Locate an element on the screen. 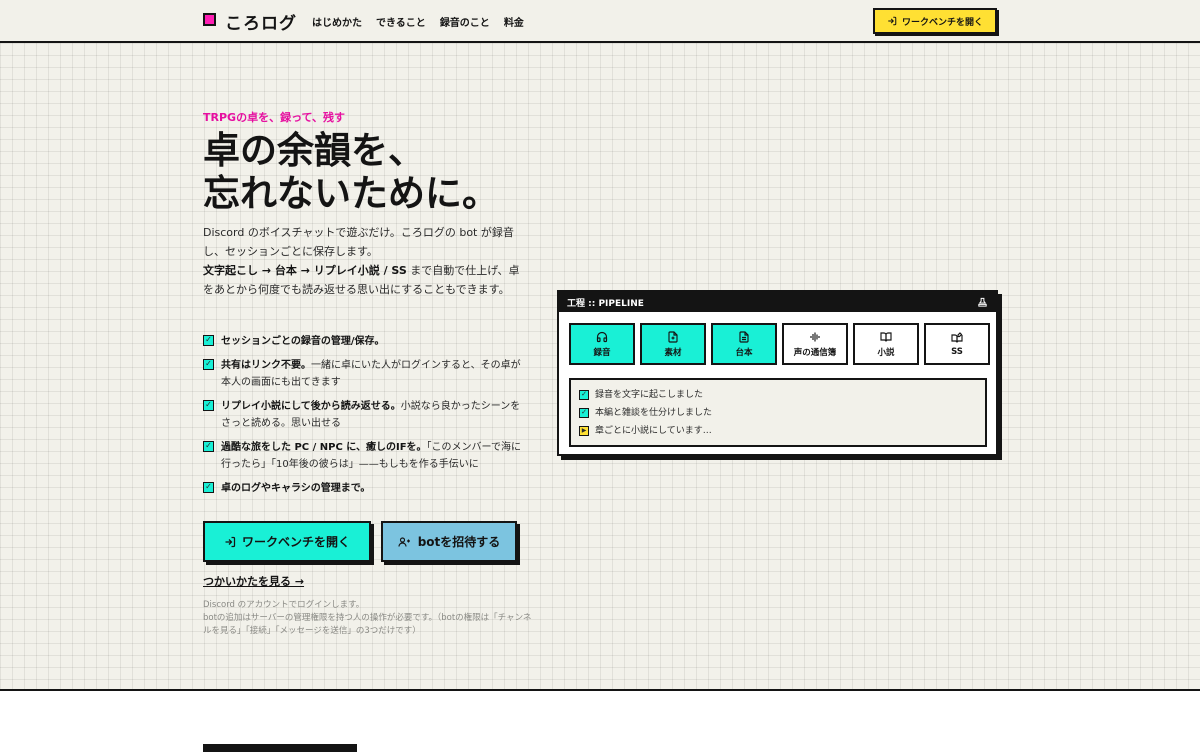 This screenshot has width=1200, height=752. headphones-icon is located at coordinates (602, 337).